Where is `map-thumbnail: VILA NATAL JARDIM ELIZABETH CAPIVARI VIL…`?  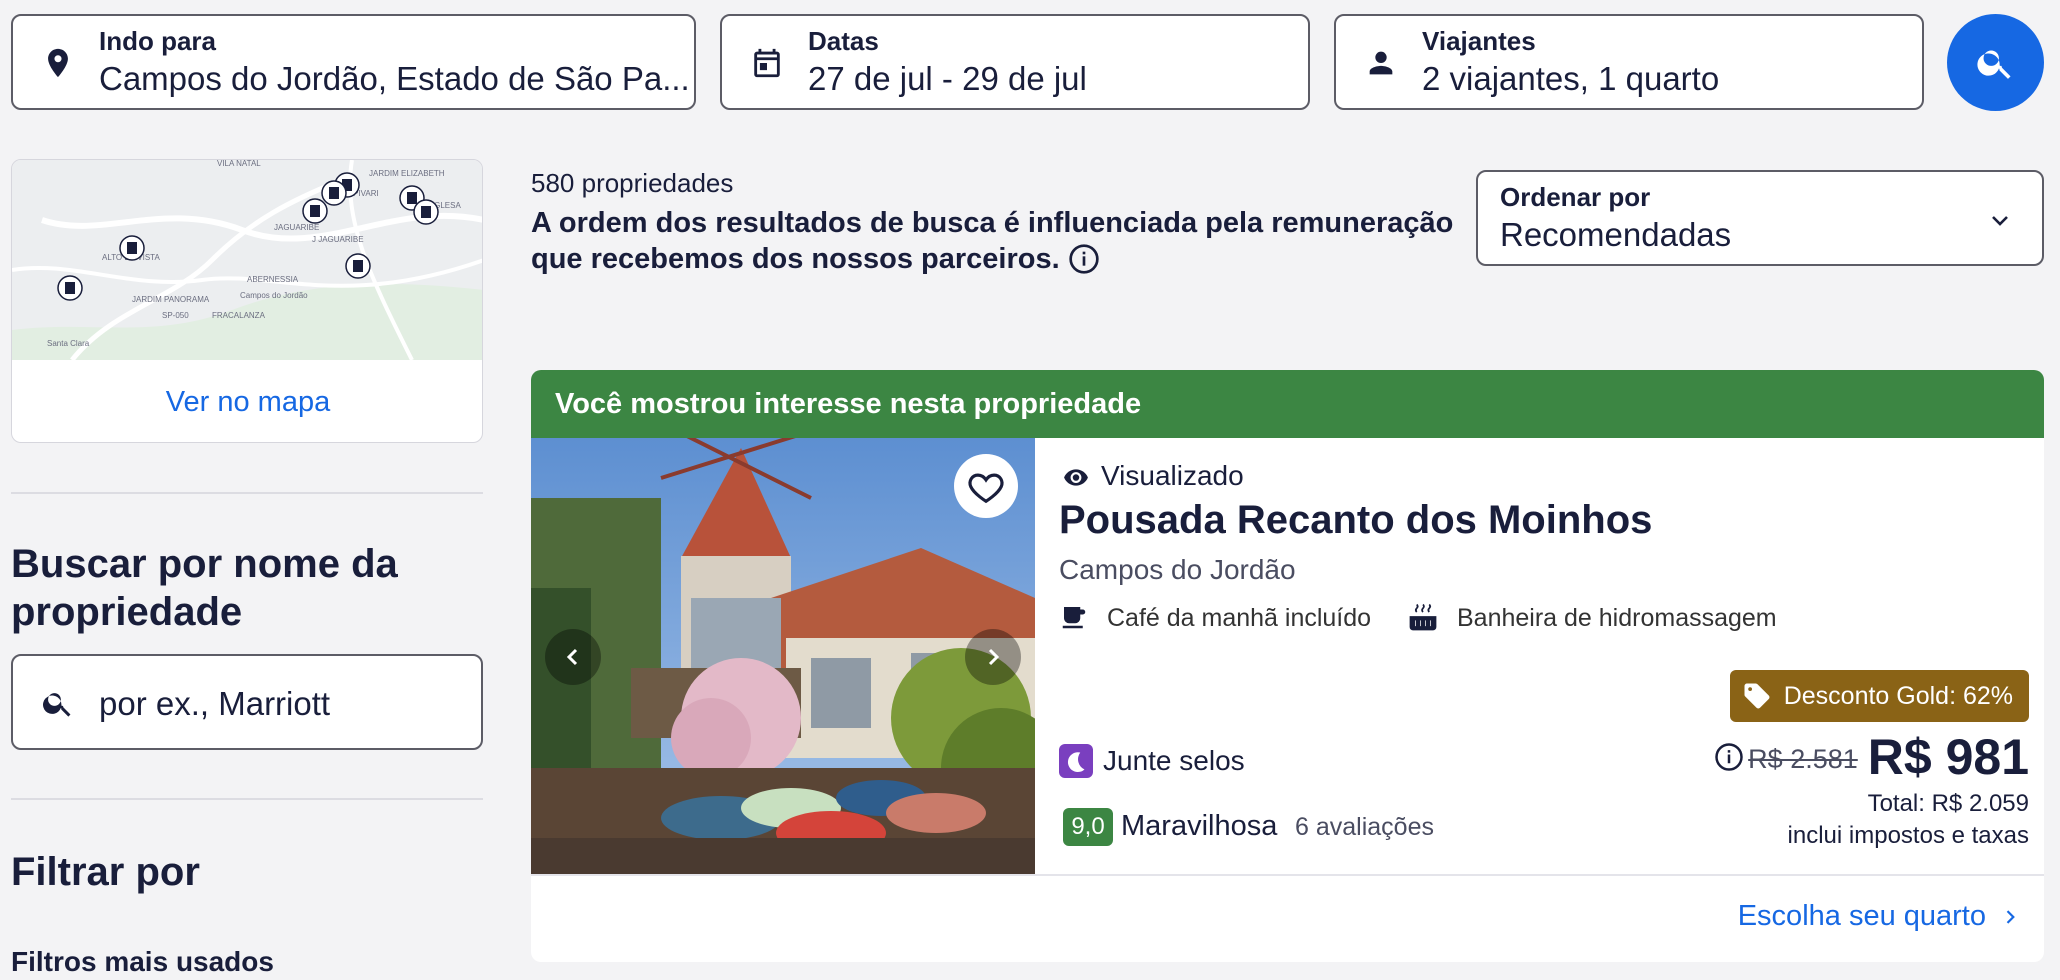 map-thumbnail: VILA NATAL JARDIM ELIZABETH CAPIVARI VIL… is located at coordinates (247, 260).